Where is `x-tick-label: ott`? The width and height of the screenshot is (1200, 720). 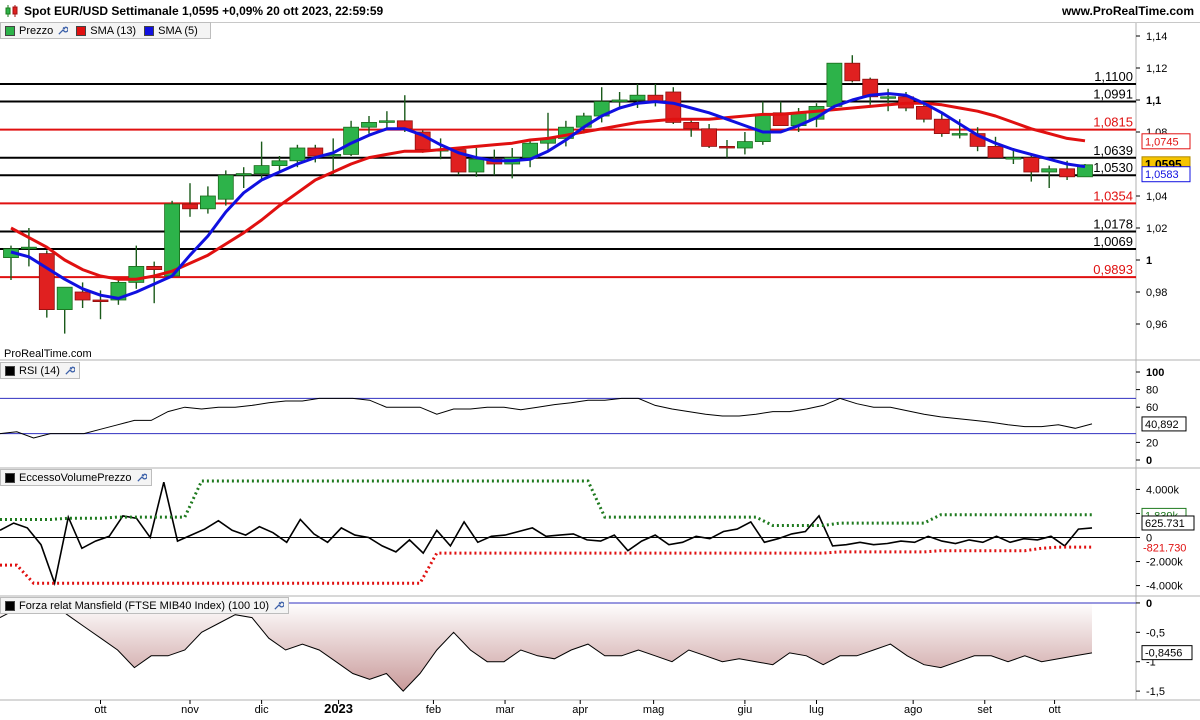 x-tick-label: ott is located at coordinates (1054, 710).